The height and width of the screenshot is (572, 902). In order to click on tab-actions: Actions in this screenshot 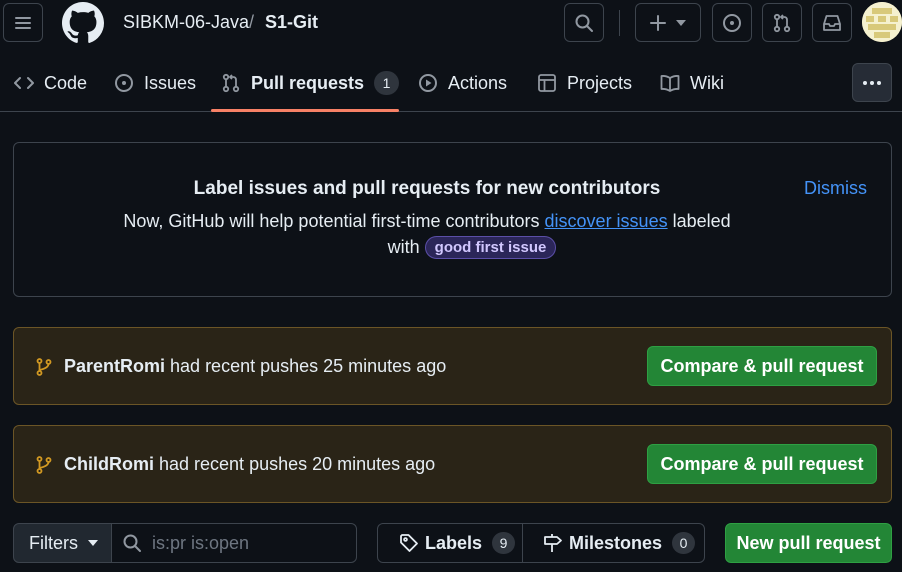, I will do `click(462, 83)`.